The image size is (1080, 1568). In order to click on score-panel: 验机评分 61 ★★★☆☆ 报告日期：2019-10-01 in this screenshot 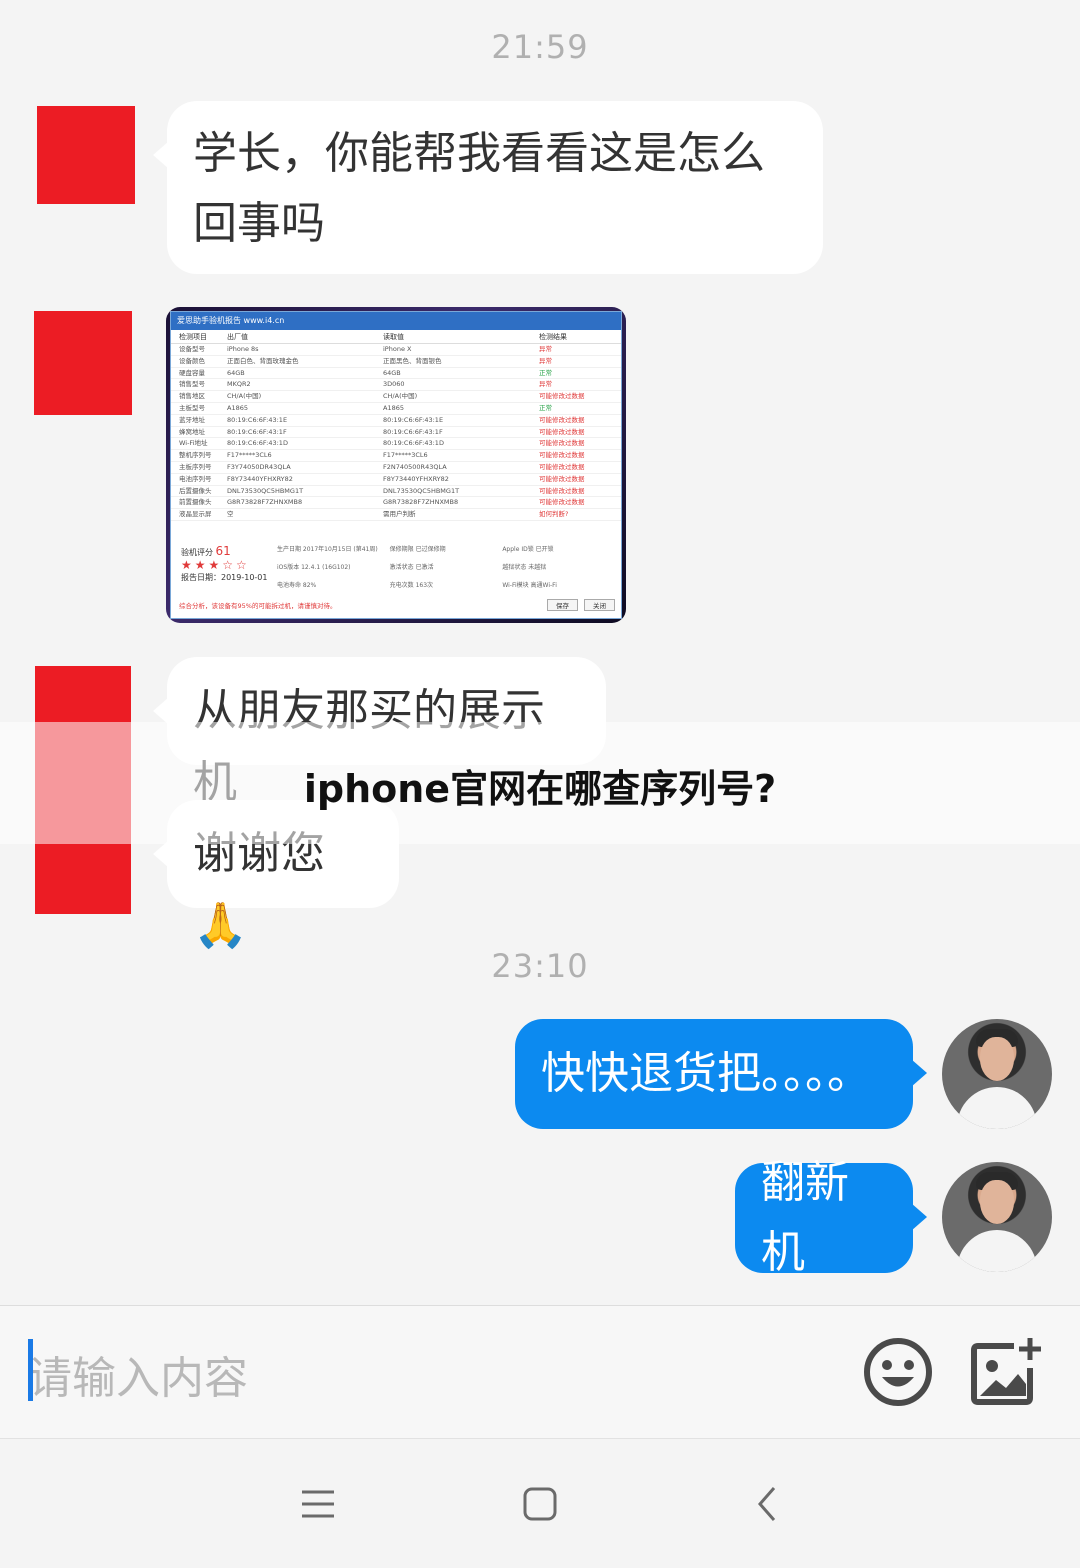, I will do `click(226, 569)`.